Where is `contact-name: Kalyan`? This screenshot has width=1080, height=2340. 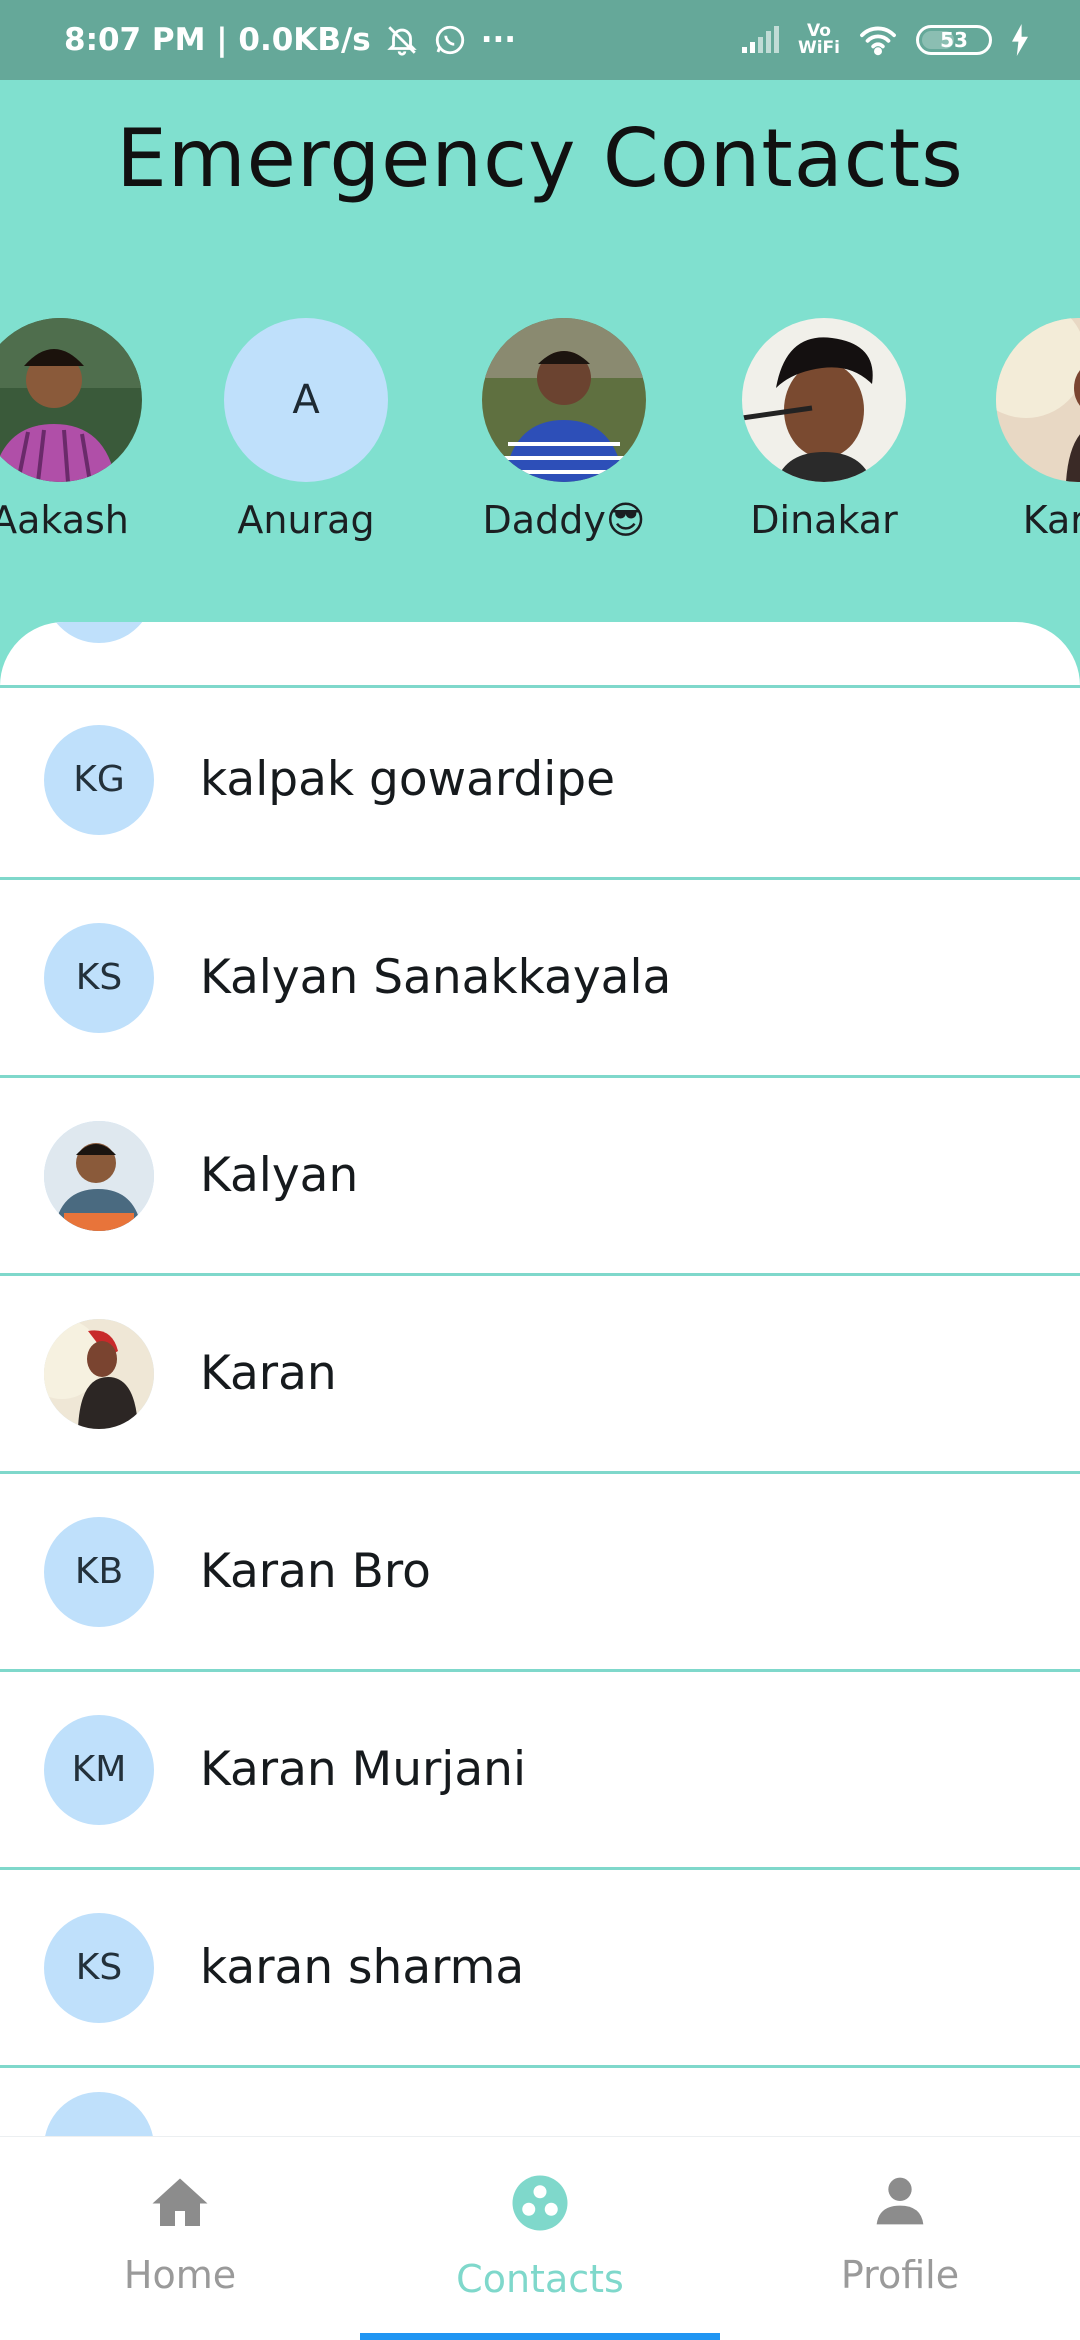
contact-name: Kalyan is located at coordinates (279, 1175).